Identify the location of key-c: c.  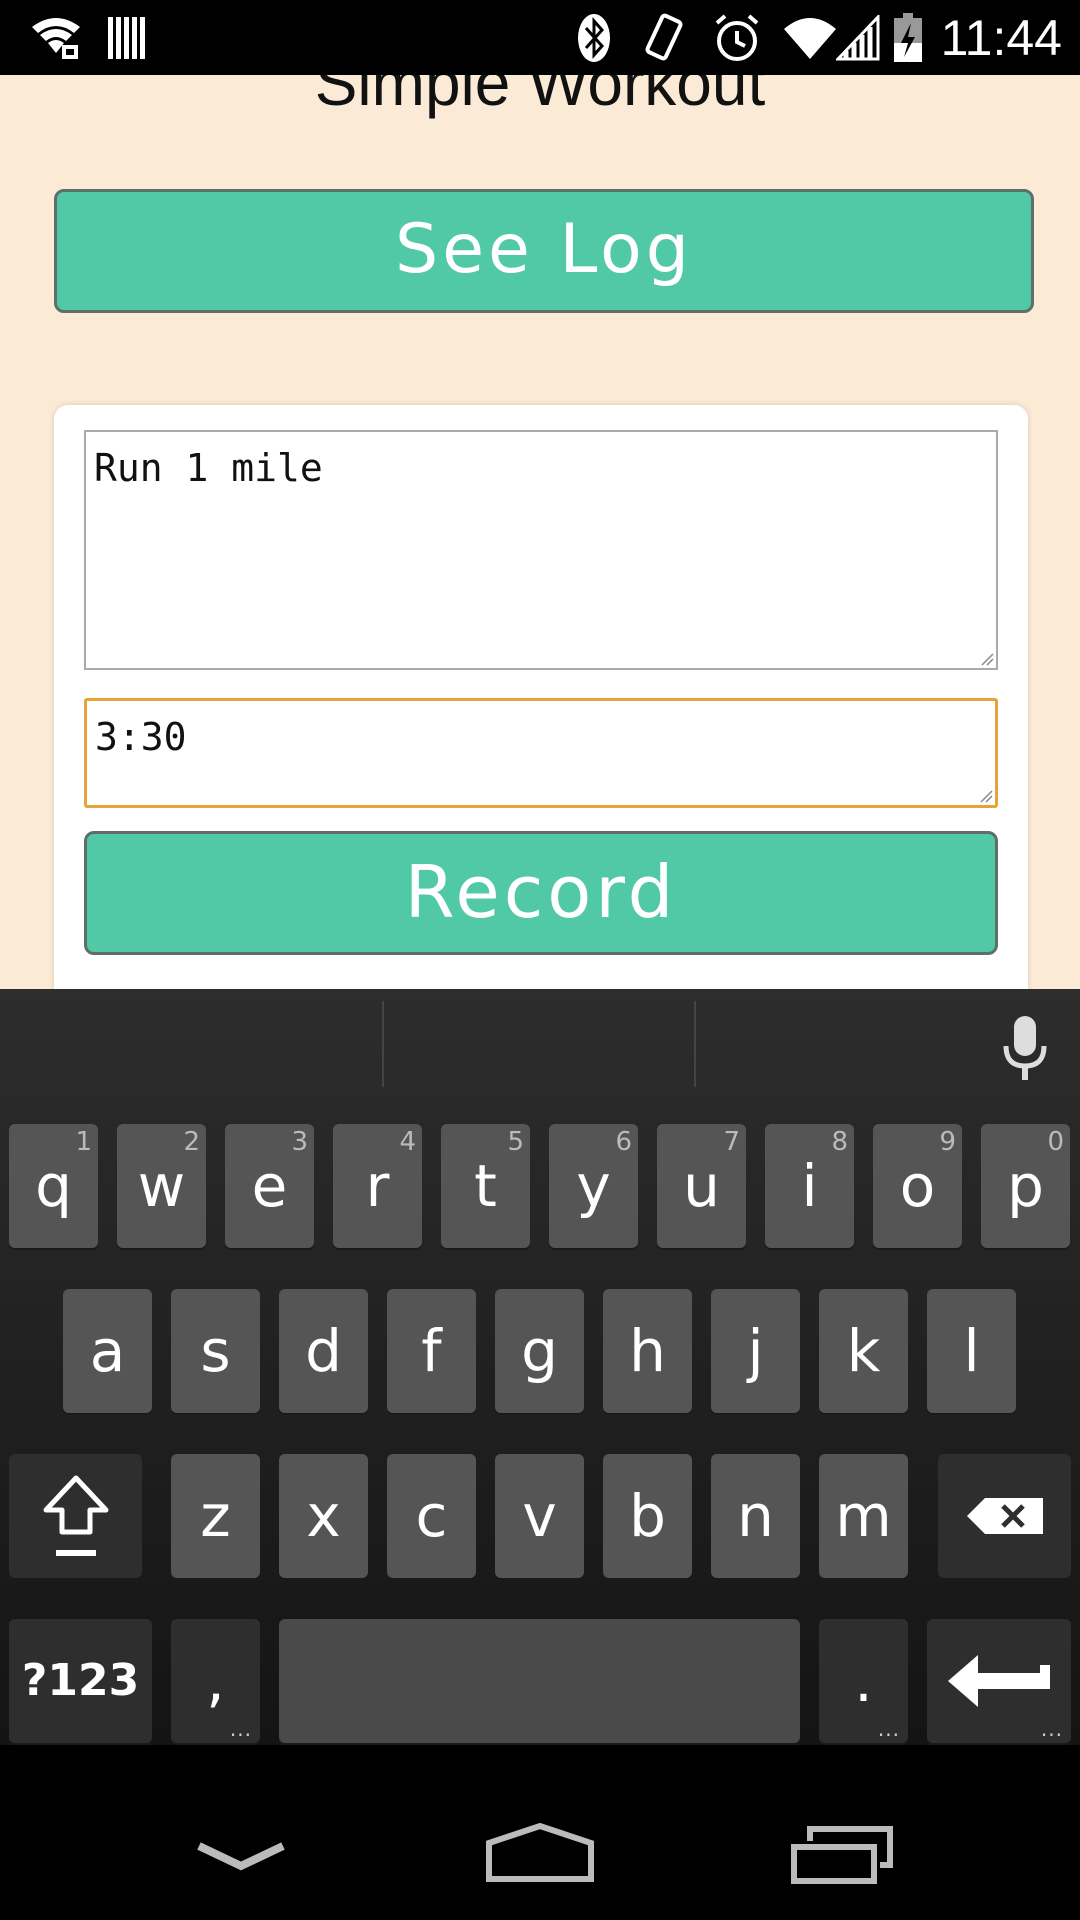
(431, 1516).